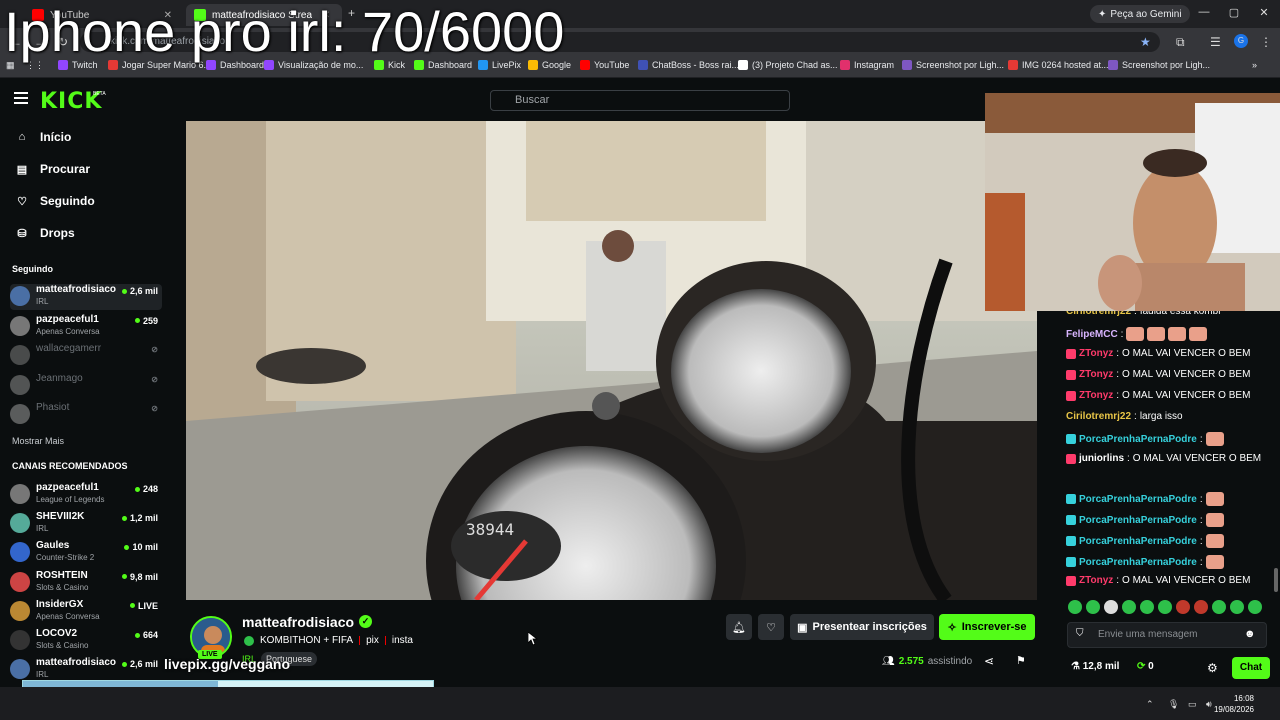  Describe the element at coordinates (533, 639) in the screenshot. I see `mouse-cursor-icon` at that location.